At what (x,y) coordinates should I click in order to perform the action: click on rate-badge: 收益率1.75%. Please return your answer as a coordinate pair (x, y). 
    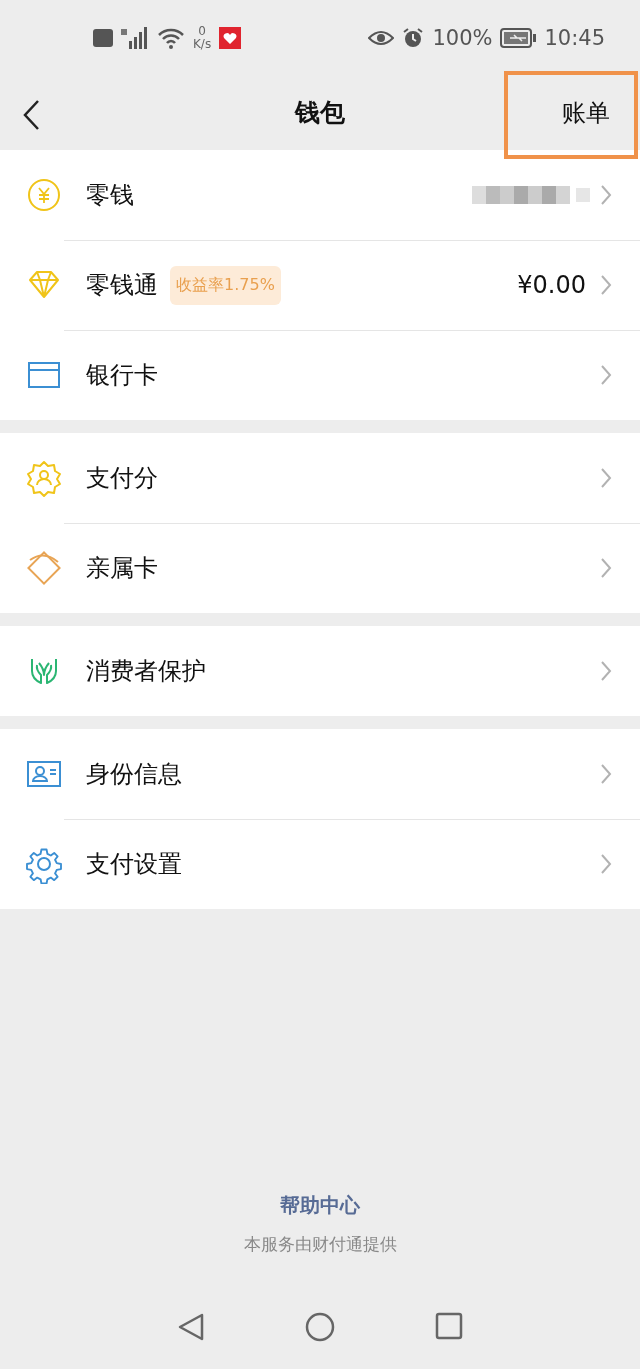
    Looking at the image, I should click on (225, 285).